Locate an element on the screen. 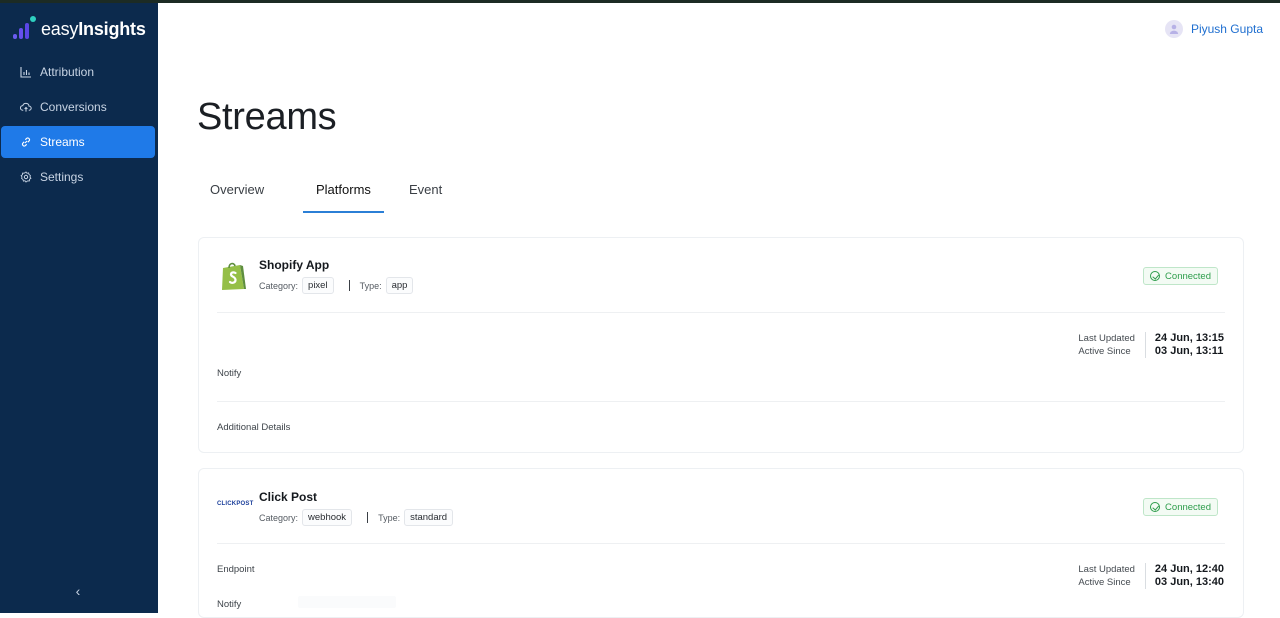 This screenshot has height=618, width=1280. gear-icon is located at coordinates (26, 177).